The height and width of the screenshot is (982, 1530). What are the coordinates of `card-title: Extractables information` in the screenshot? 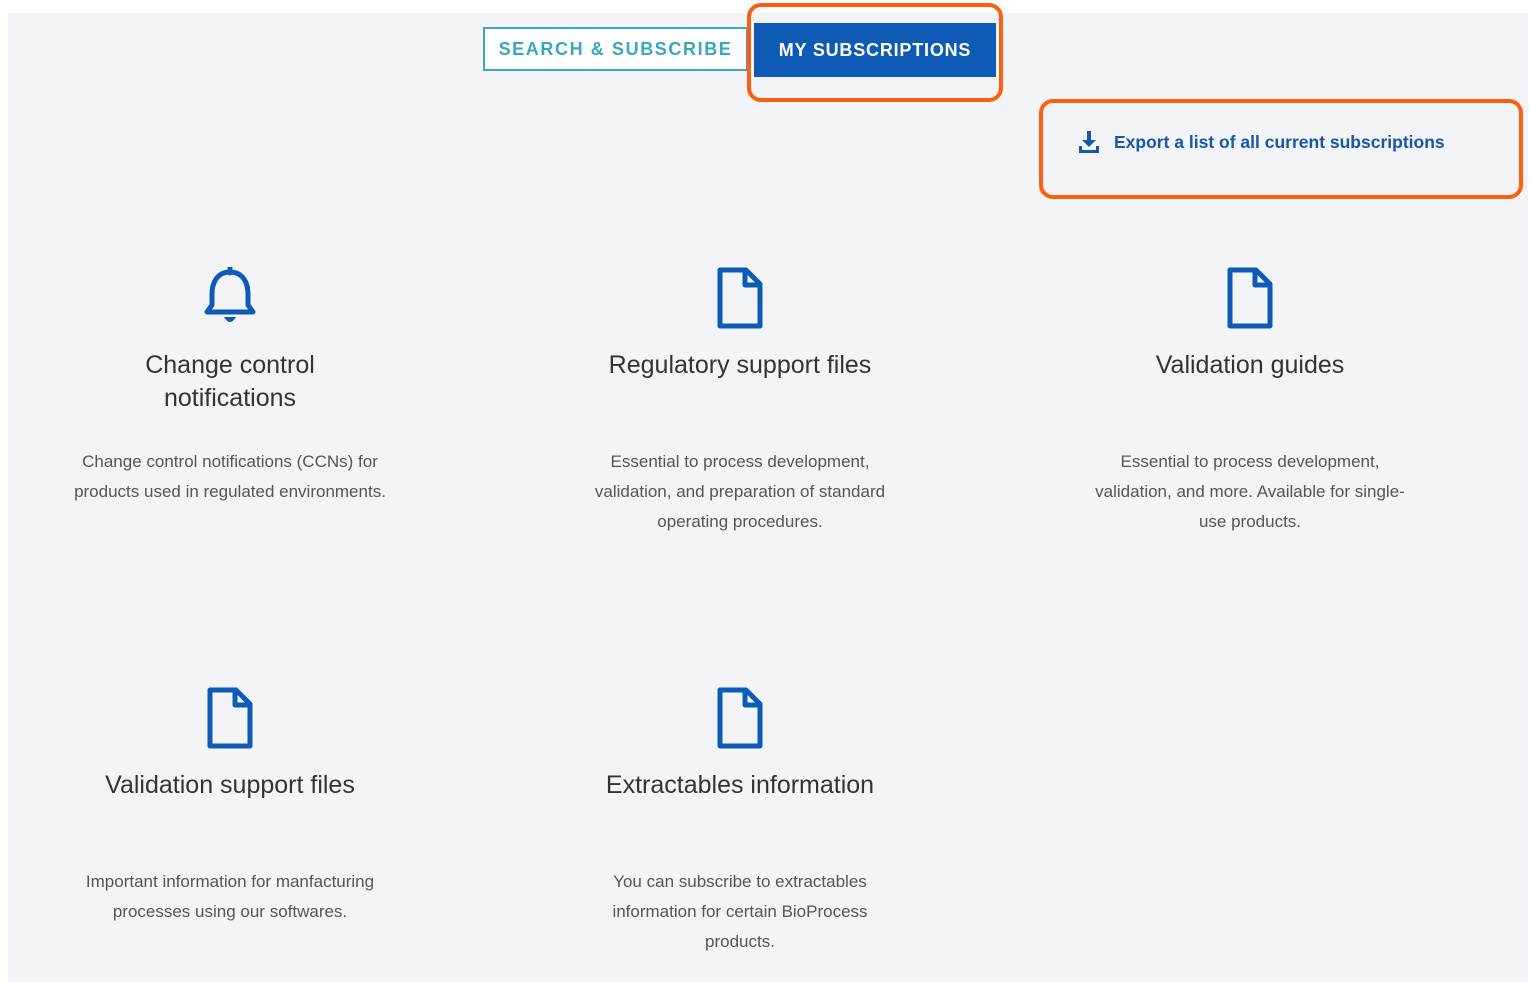 It's located at (740, 802).